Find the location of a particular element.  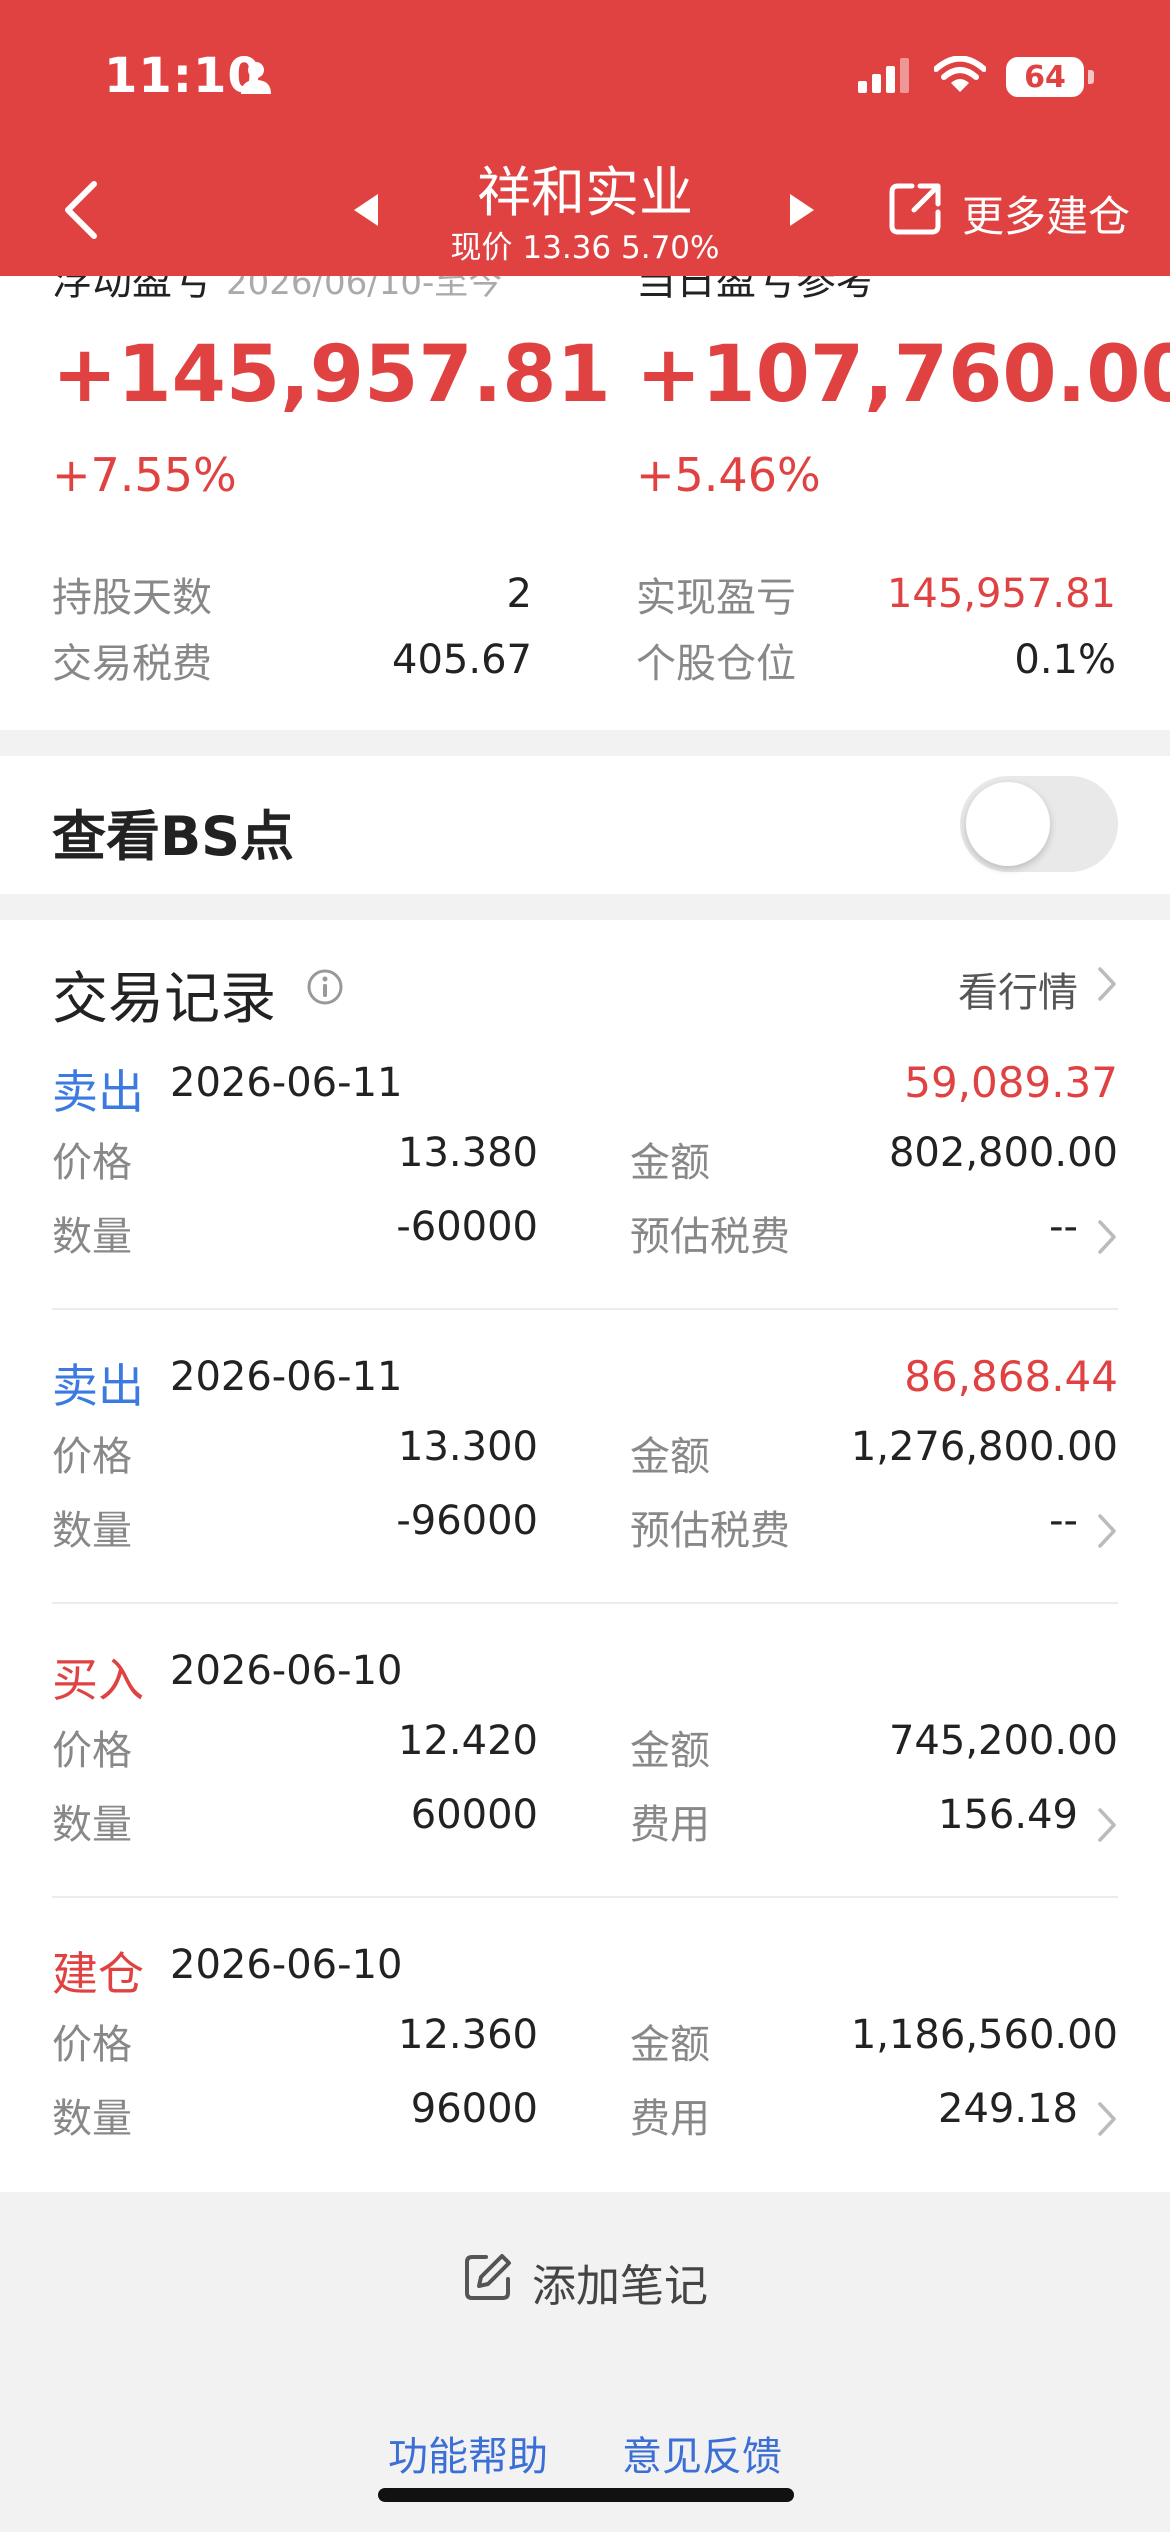

position-ratio-label: 个股仓位 is located at coordinates (716, 664).